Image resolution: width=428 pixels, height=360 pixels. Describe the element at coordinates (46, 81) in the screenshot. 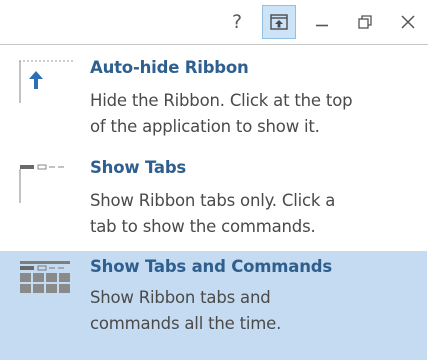

I see `auto-hide-ribbon-icon` at that location.